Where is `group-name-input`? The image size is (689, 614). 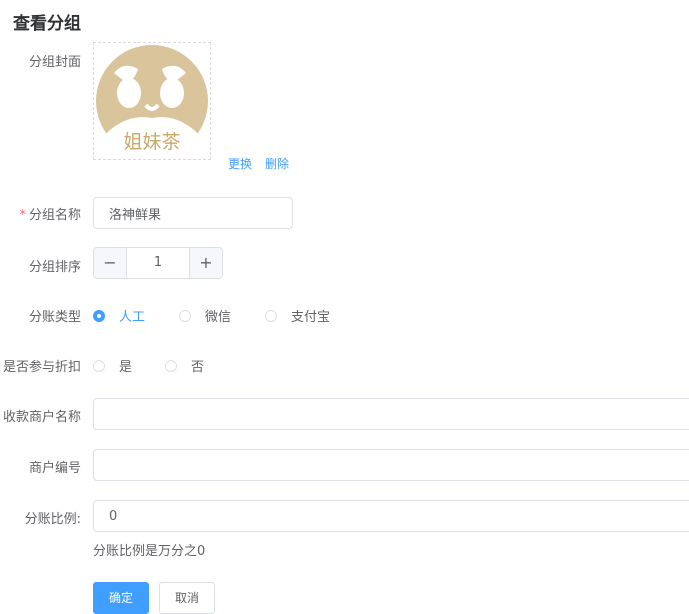
group-name-input is located at coordinates (193, 213).